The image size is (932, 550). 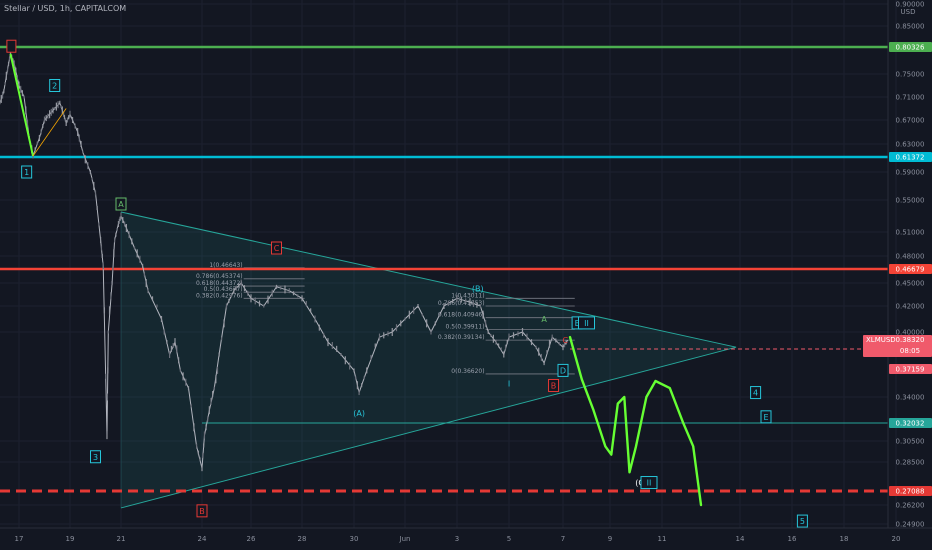 I want to click on x-tick-label: 18, so click(x=844, y=539).